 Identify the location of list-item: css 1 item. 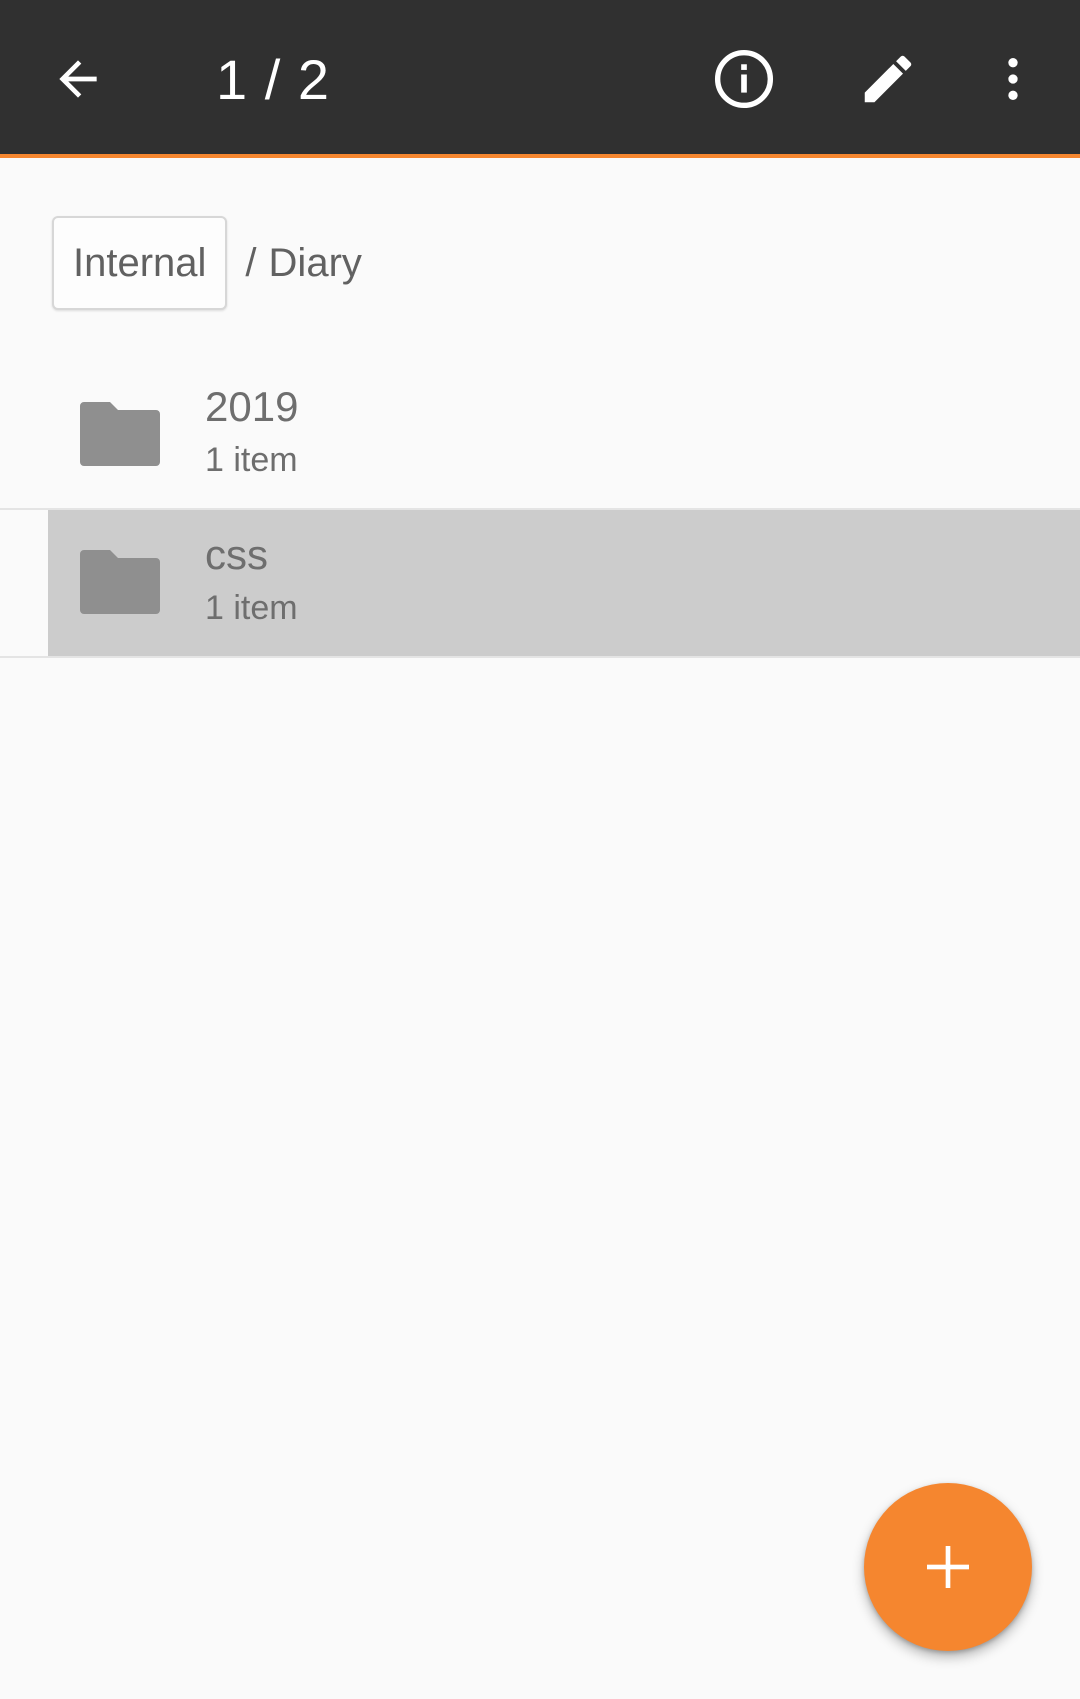
(540, 584).